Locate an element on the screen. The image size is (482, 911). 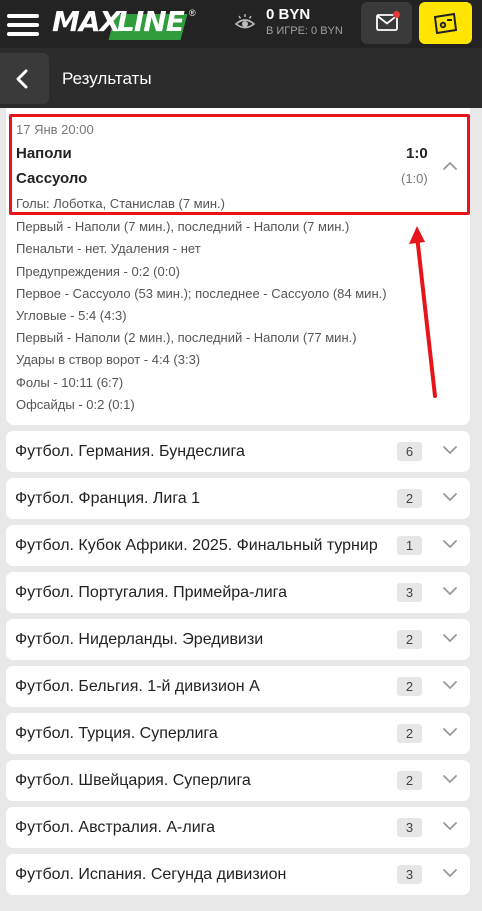
match-half-score: (1:0) is located at coordinates (414, 178).